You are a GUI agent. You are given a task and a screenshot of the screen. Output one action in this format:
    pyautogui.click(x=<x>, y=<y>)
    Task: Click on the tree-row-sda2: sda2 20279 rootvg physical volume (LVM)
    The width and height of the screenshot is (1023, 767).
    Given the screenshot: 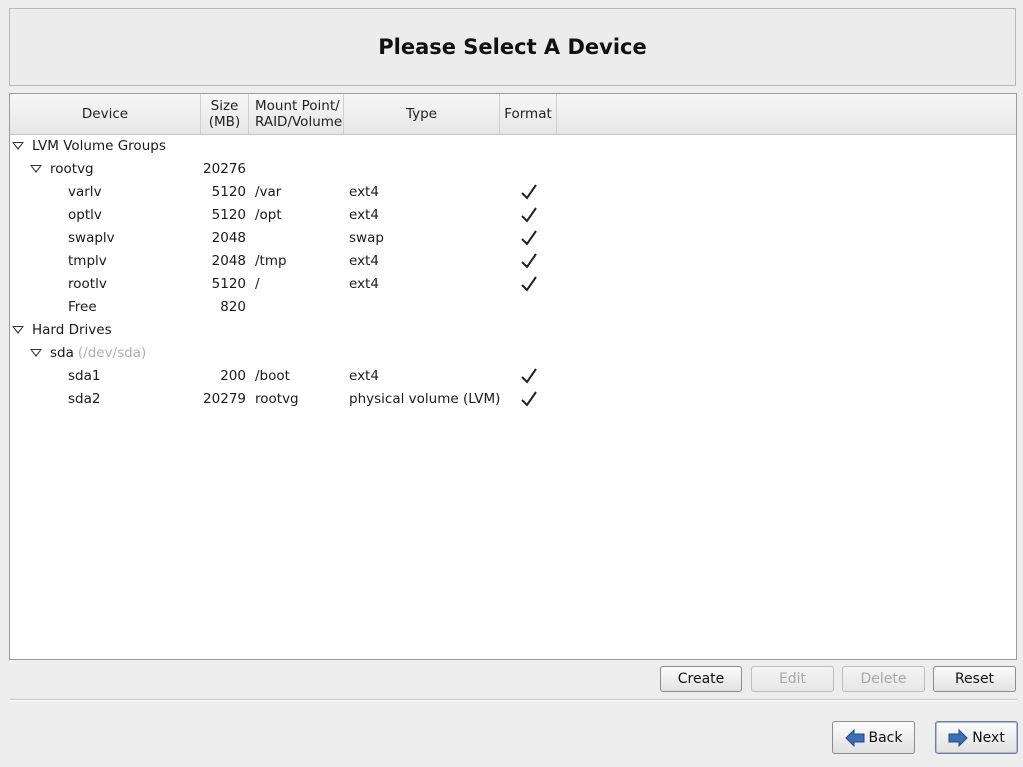 What is the action you would take?
    pyautogui.click(x=513, y=399)
    